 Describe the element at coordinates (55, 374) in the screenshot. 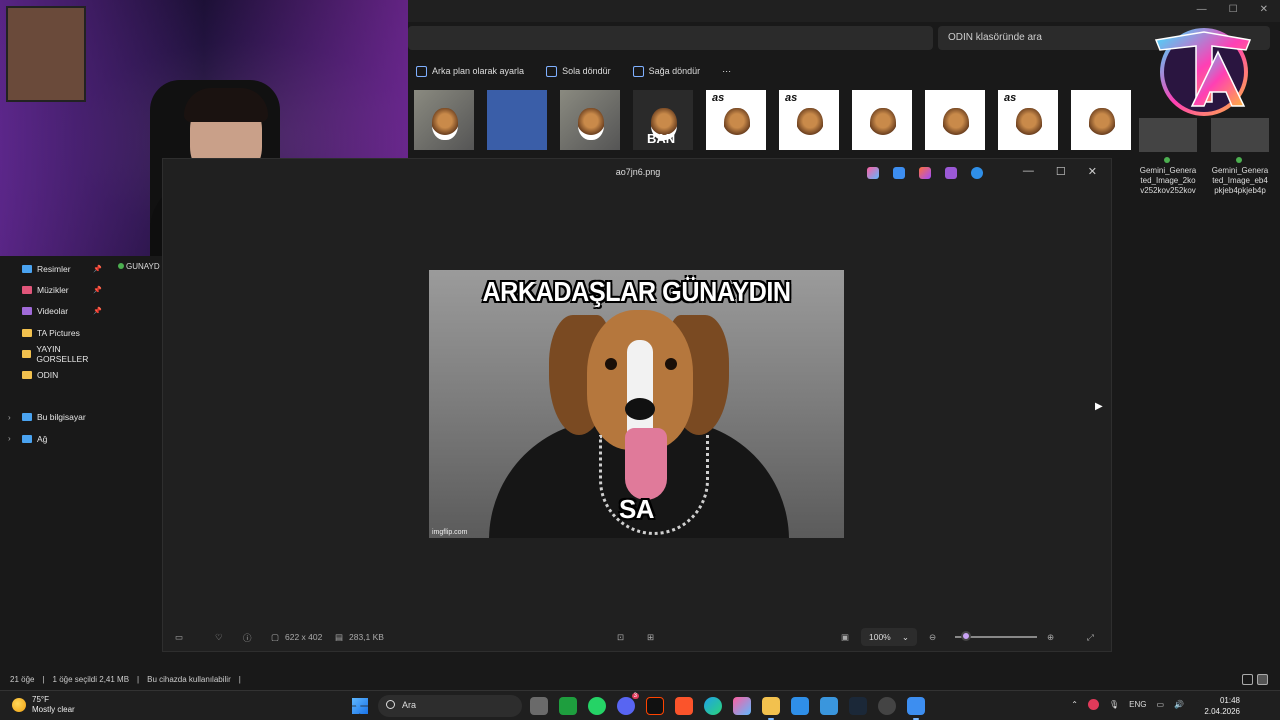

I see `sidebar-item-odin: ODIN` at that location.